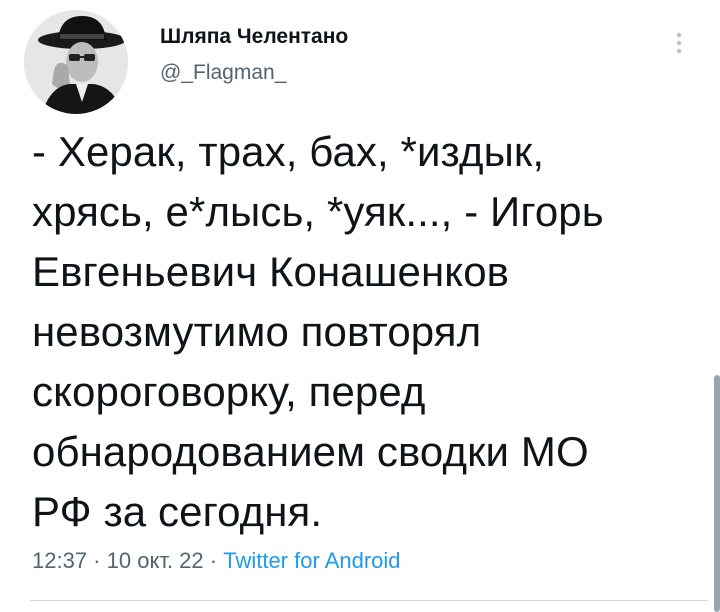  I want to click on more-options-button, so click(679, 43).